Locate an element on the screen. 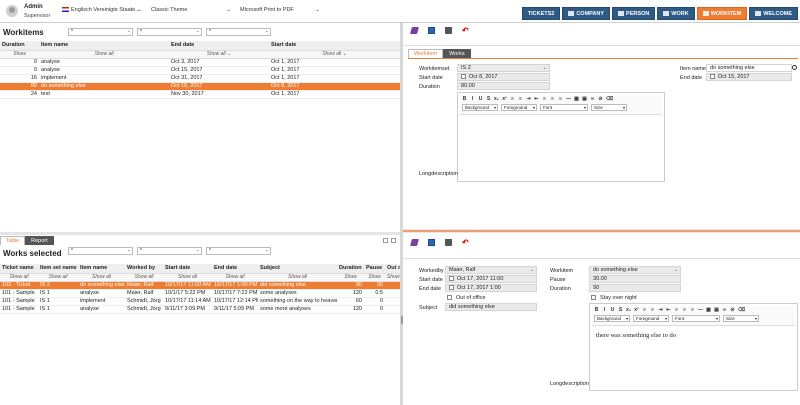 Image resolution: width=800 pixels, height=405 pixels. restore-icon is located at coordinates (393, 240).